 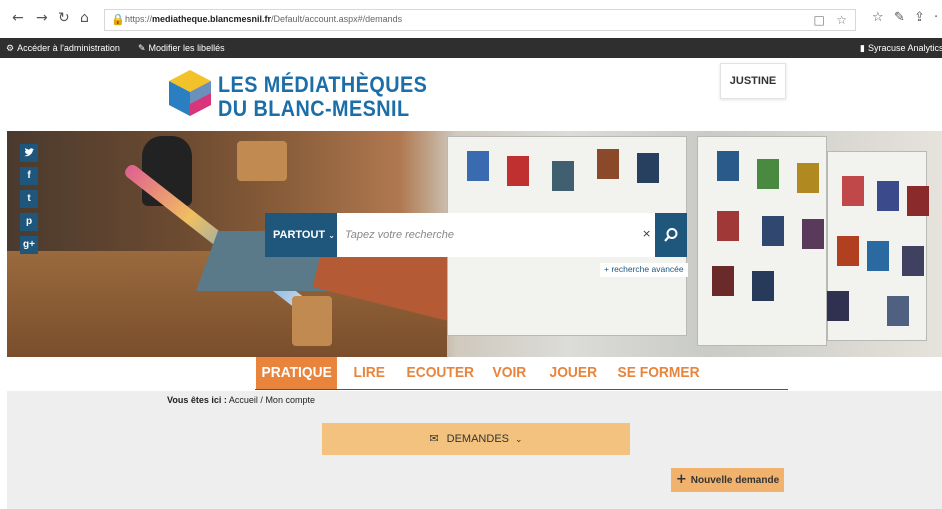 I want to click on bar-chart-icon: ▮, so click(x=862, y=49).